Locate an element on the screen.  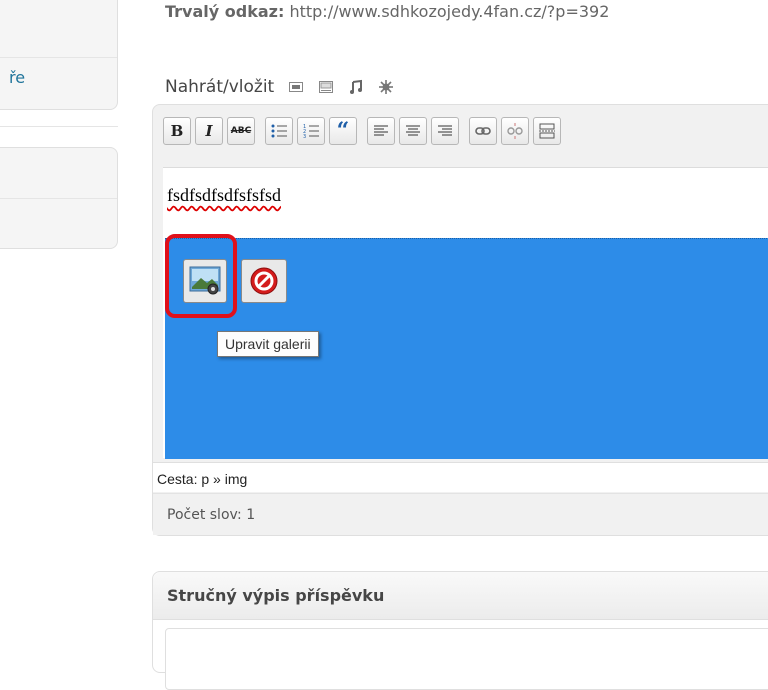
editor-text: fsdfsdfsdfsfsfsd is located at coordinates (224, 195).